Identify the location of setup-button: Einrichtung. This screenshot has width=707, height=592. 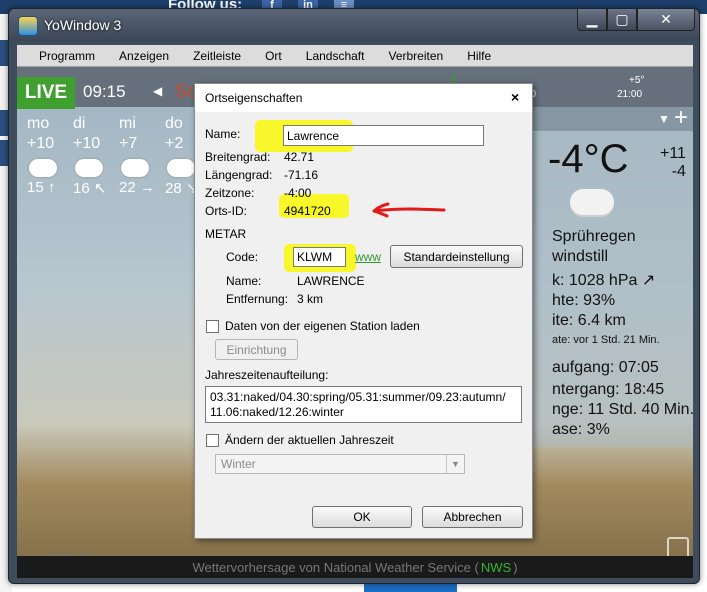
(256, 349).